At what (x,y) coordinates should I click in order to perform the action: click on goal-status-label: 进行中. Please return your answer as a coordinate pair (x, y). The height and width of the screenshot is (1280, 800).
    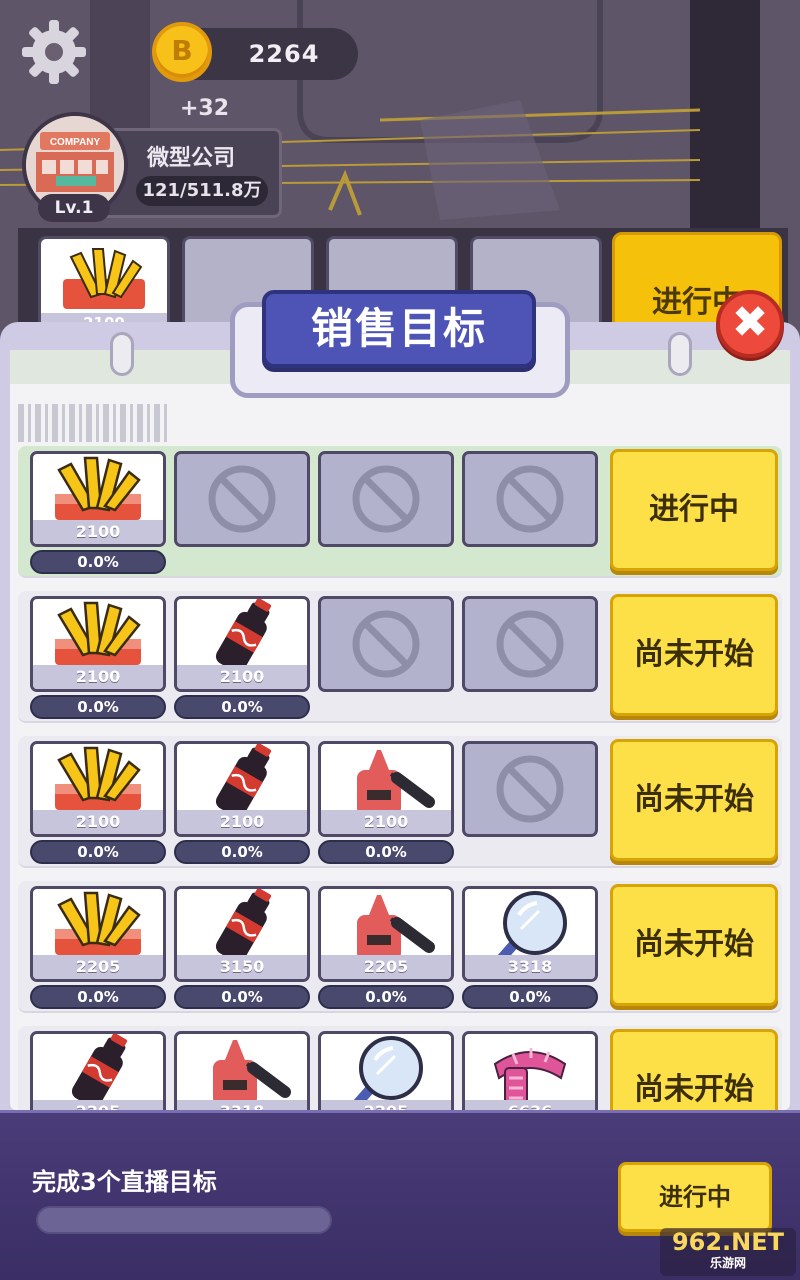
    Looking at the image, I should click on (695, 1197).